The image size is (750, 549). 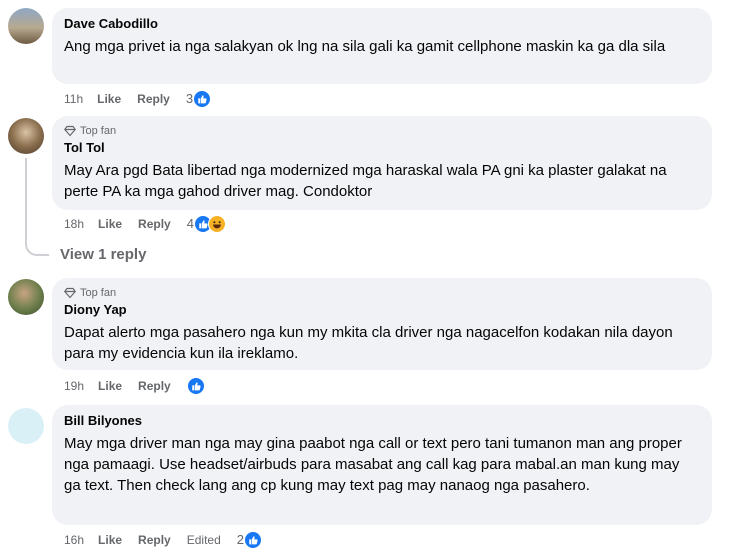 What do you see at coordinates (74, 386) in the screenshot?
I see `comment-time: 19h` at bounding box center [74, 386].